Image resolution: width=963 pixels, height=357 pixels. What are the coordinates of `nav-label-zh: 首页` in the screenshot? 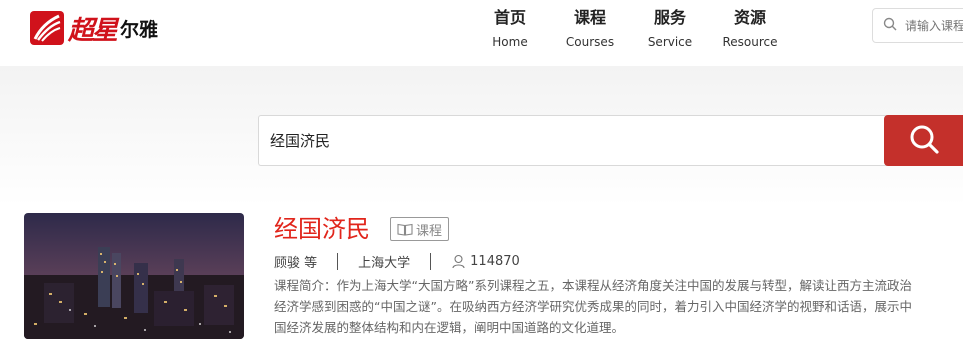 It's located at (509, 17).